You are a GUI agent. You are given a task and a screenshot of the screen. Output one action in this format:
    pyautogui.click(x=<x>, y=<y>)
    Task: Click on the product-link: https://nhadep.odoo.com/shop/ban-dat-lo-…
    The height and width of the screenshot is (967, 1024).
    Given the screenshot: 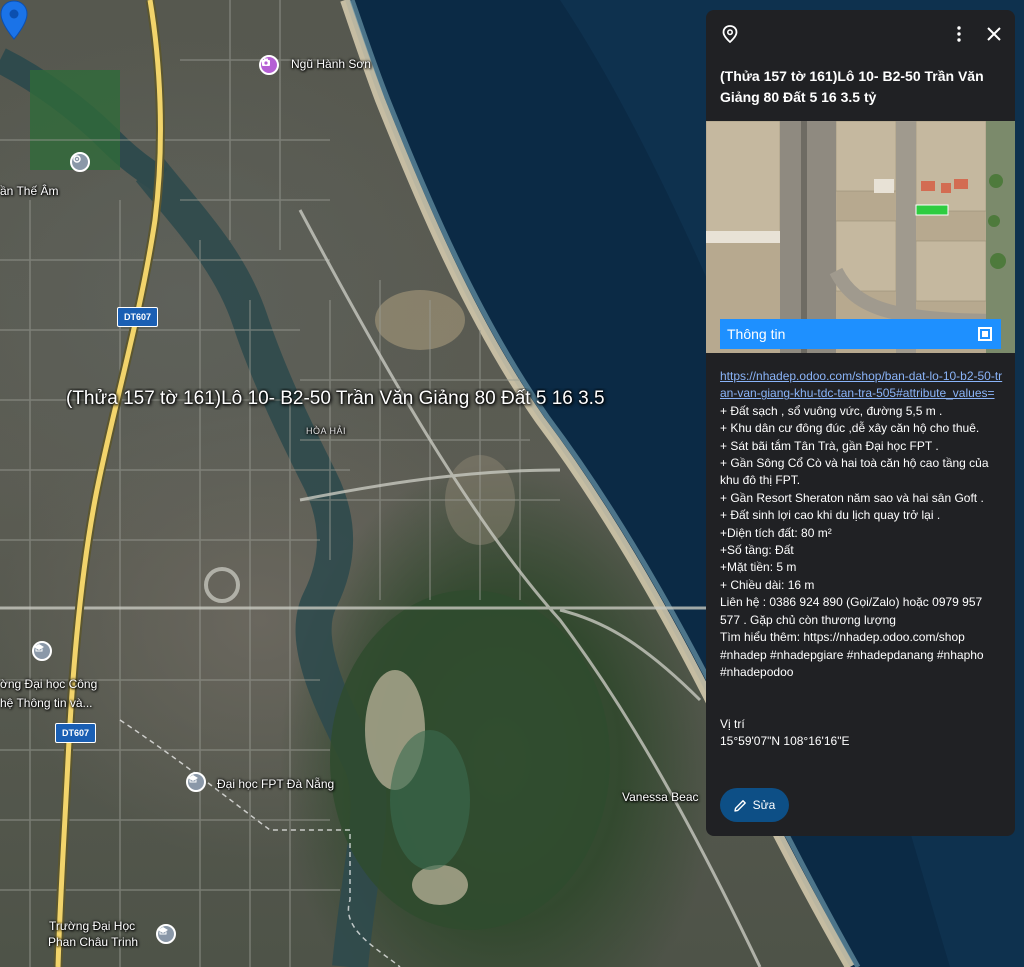 What is the action you would take?
    pyautogui.click(x=862, y=385)
    